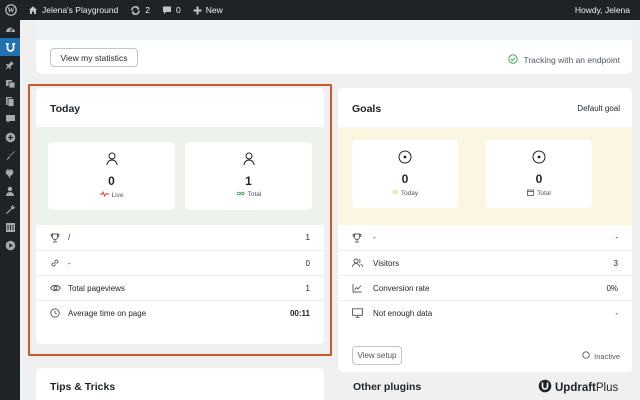  I want to click on updates-count: 2, so click(148, 10).